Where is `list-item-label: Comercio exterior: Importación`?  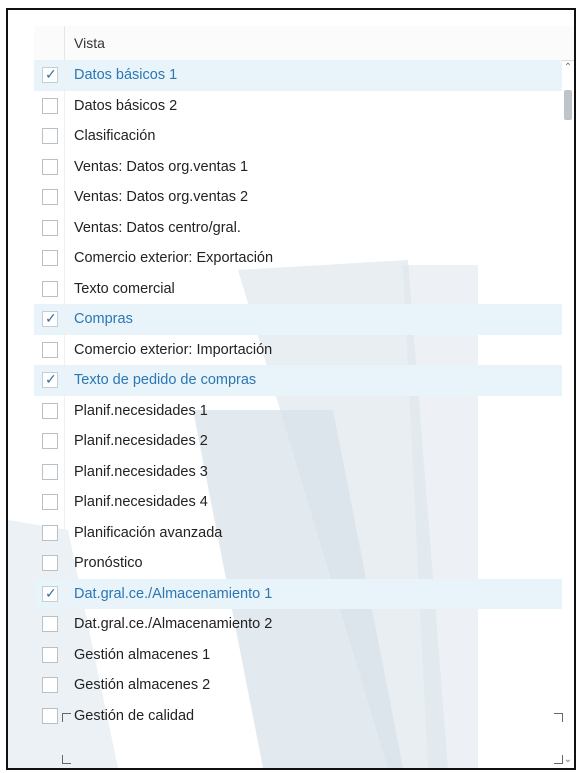 list-item-label: Comercio exterior: Importación is located at coordinates (173, 349).